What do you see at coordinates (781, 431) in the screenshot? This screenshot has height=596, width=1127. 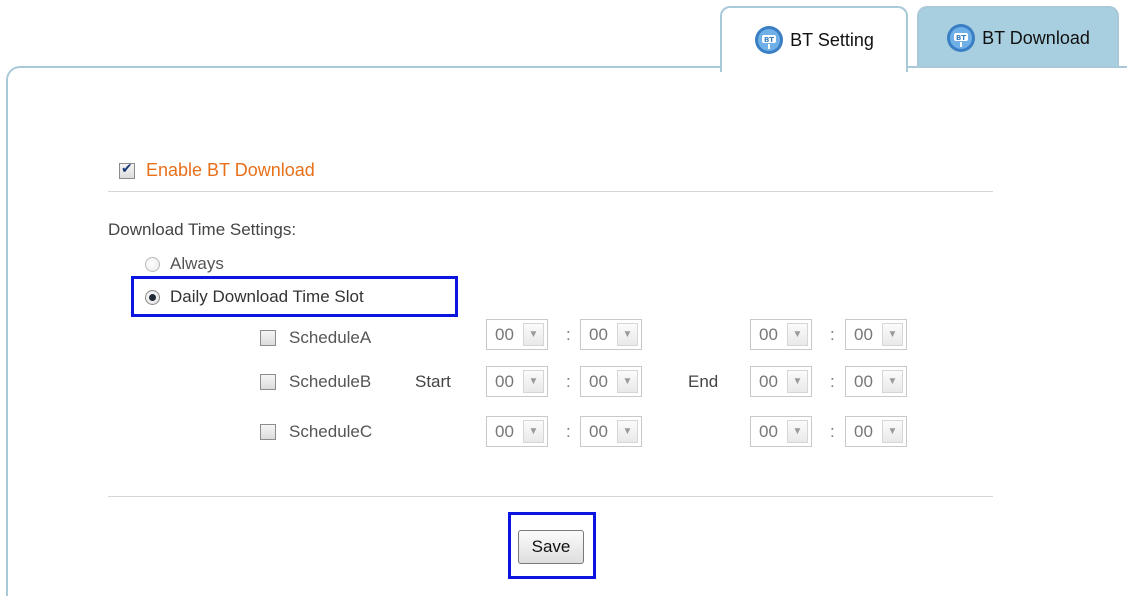 I see `end-hour-select-c: 00 ▼` at bounding box center [781, 431].